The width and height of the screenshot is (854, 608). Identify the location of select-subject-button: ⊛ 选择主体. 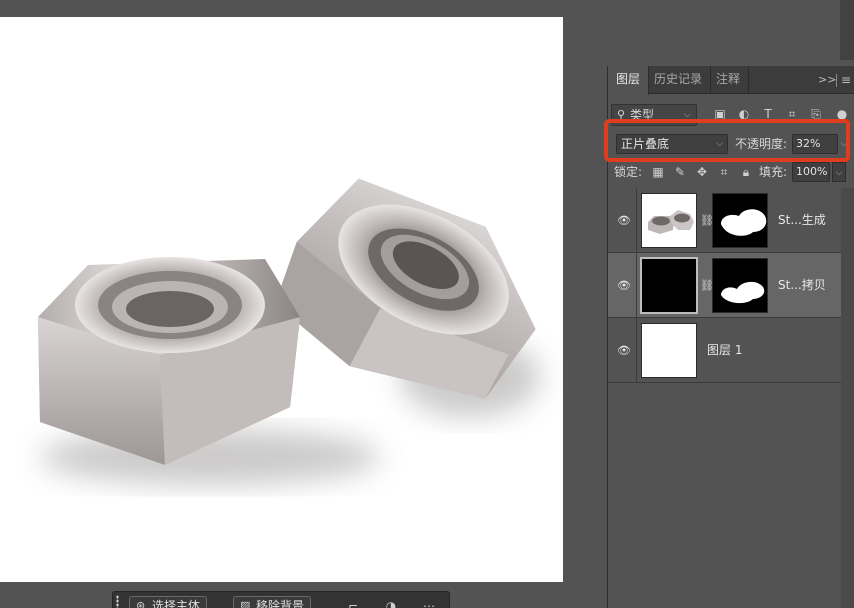
(168, 602).